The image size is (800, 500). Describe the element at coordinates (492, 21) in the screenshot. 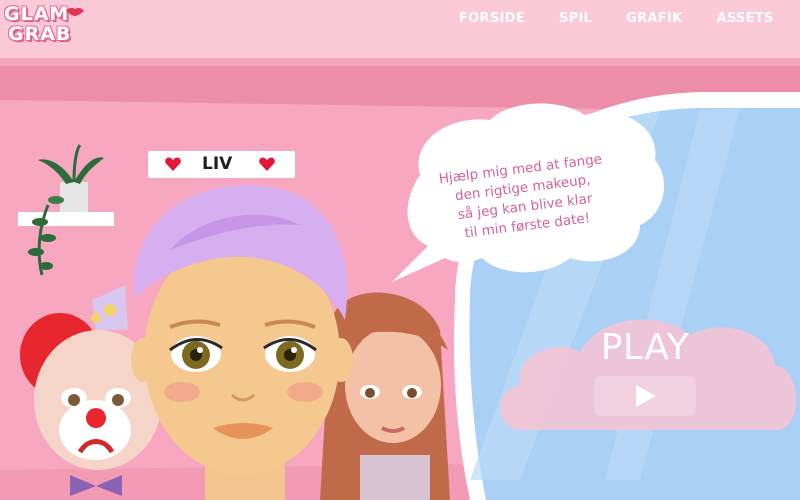

I see `nav-item-forside: FORSIDE` at that location.